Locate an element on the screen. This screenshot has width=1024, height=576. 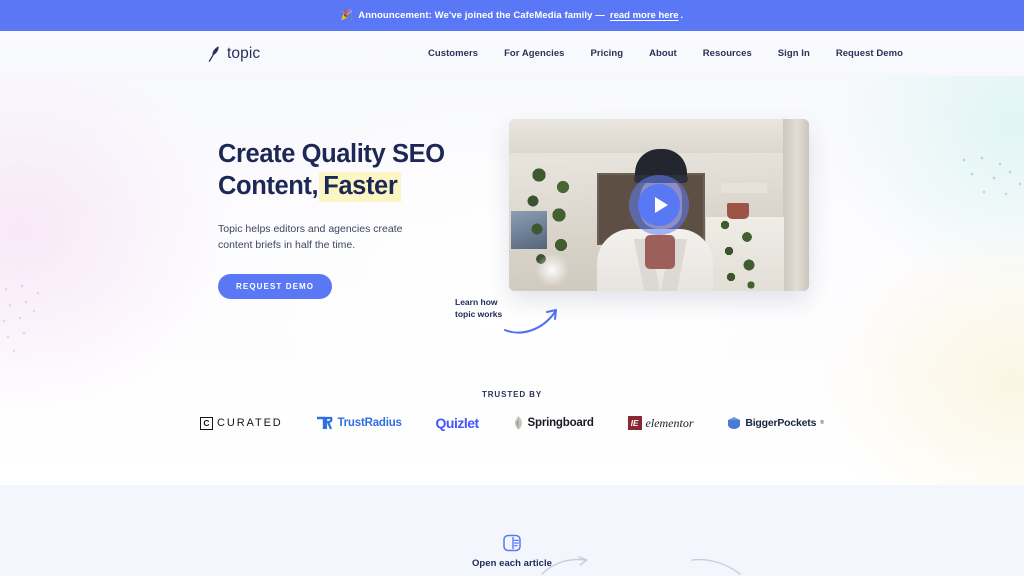
trustradius-text: TrustRadius is located at coordinates (369, 423).